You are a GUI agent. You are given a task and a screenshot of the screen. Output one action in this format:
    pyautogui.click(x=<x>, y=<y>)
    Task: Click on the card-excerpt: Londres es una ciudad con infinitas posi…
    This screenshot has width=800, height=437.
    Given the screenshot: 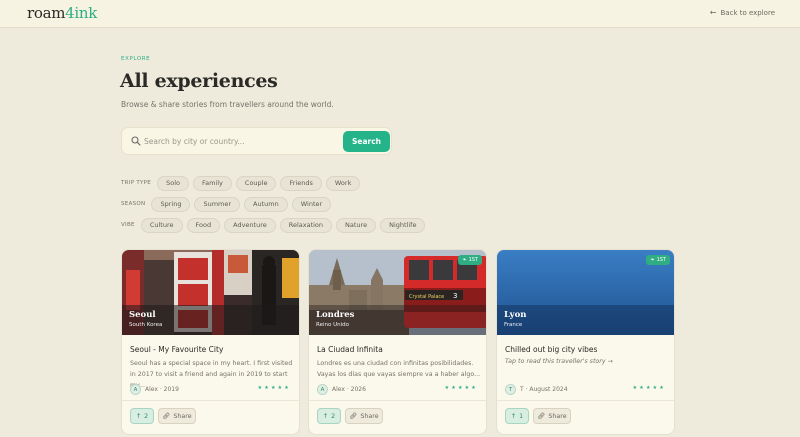 What is the action you would take?
    pyautogui.click(x=399, y=369)
    